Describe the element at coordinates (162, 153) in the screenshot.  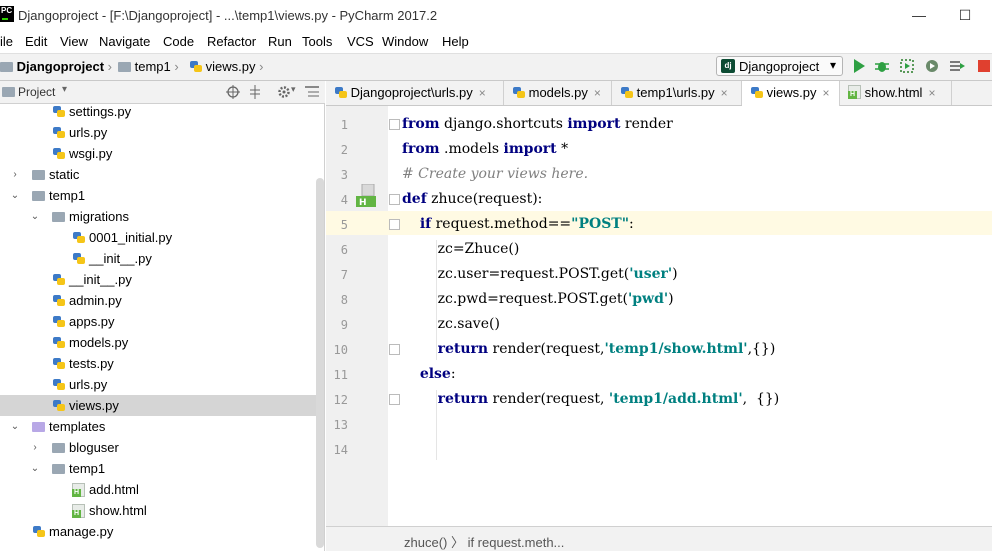
I see `tree-item: wsgi.py` at that location.